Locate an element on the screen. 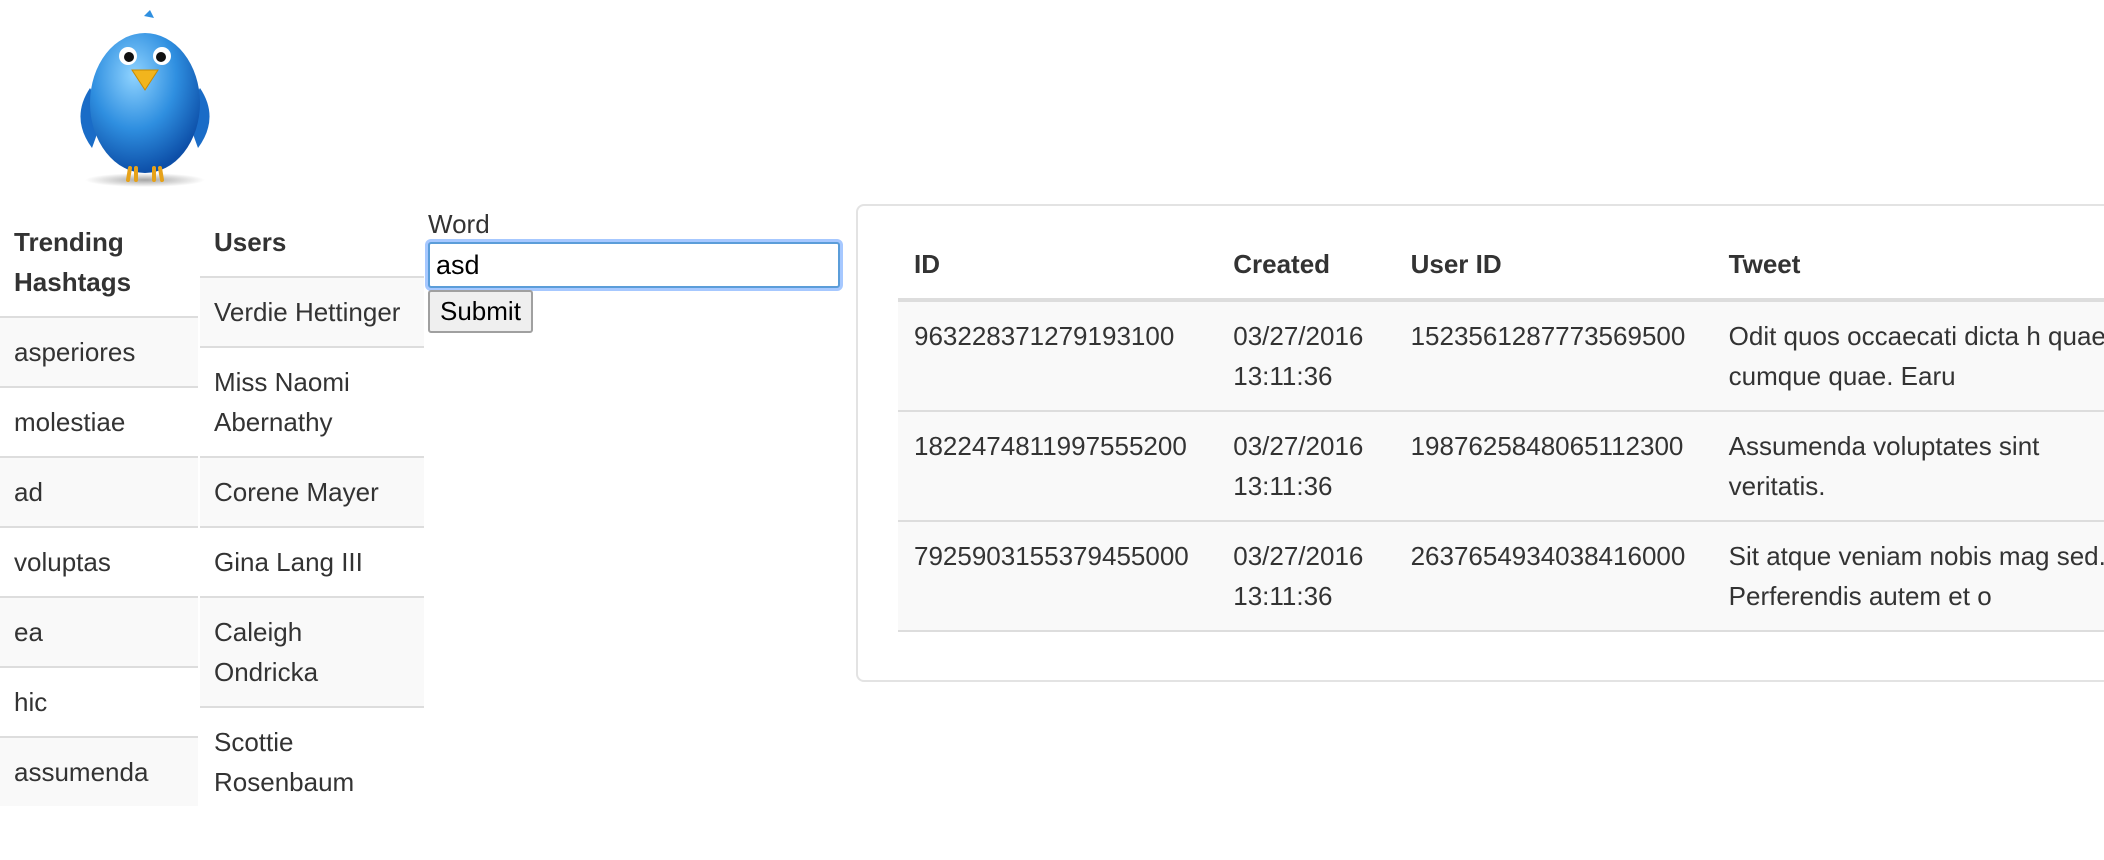 The height and width of the screenshot is (860, 2104). user-item: Verdie Hettinger is located at coordinates (312, 311).